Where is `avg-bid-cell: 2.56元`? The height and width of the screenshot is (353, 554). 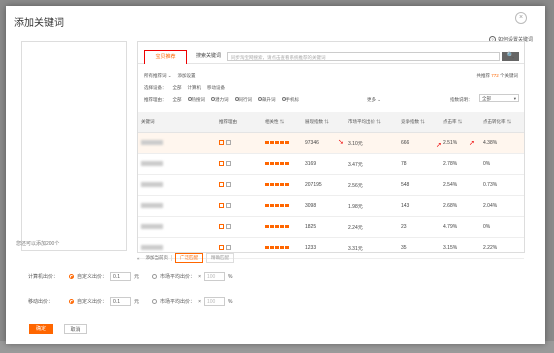 avg-bid-cell: 2.56元 is located at coordinates (371, 185).